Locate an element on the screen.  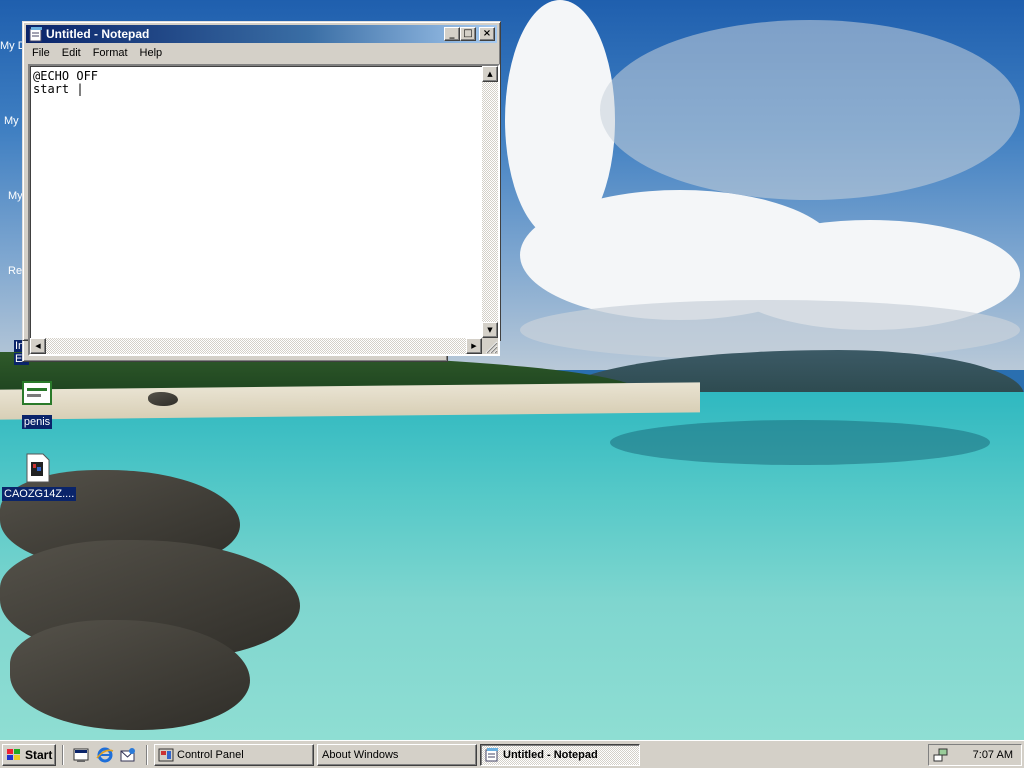
start-button: Start is located at coordinates (29, 755).